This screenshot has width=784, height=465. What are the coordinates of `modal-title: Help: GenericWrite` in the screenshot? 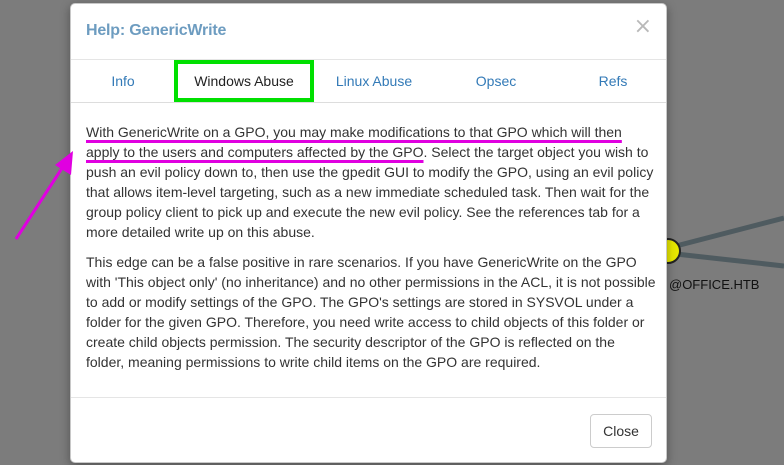 It's located at (156, 30).